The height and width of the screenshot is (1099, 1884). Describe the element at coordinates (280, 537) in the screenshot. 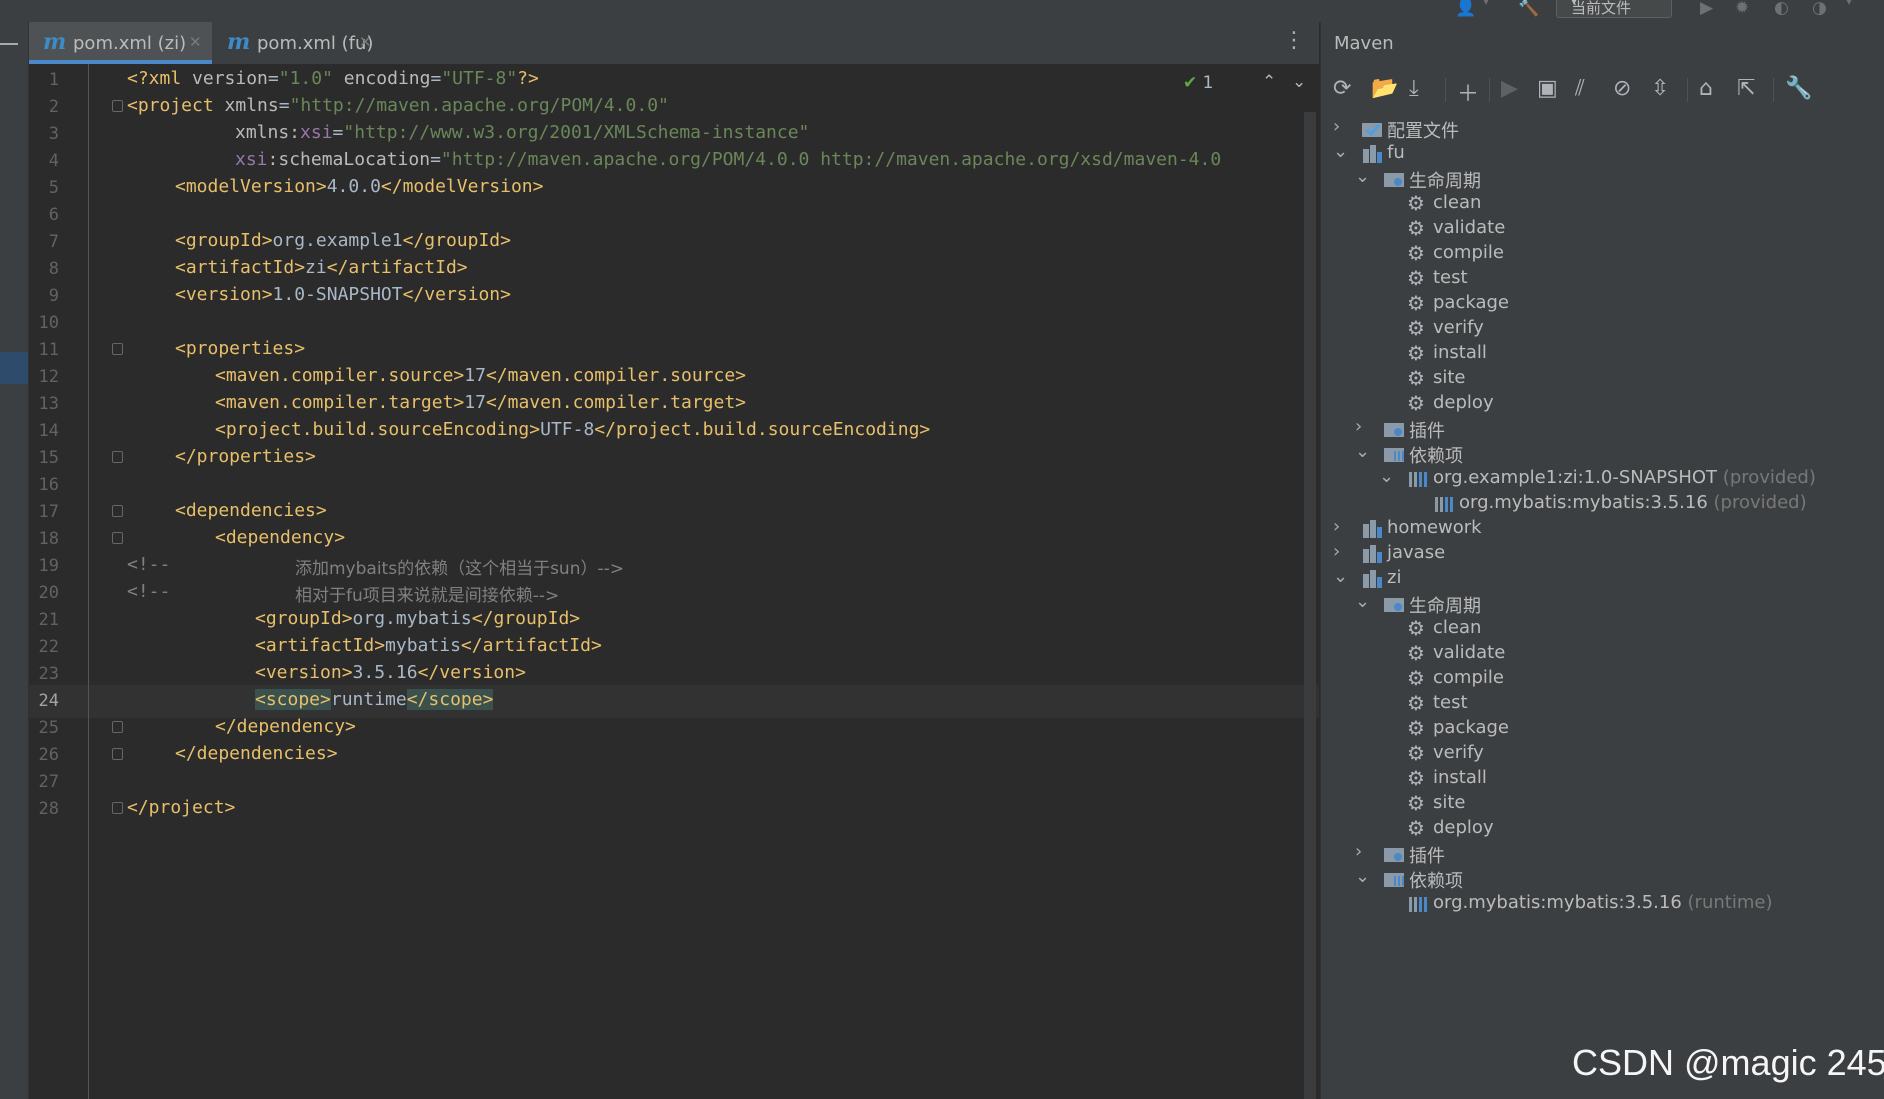

I see `code-text: <dependency>` at that location.